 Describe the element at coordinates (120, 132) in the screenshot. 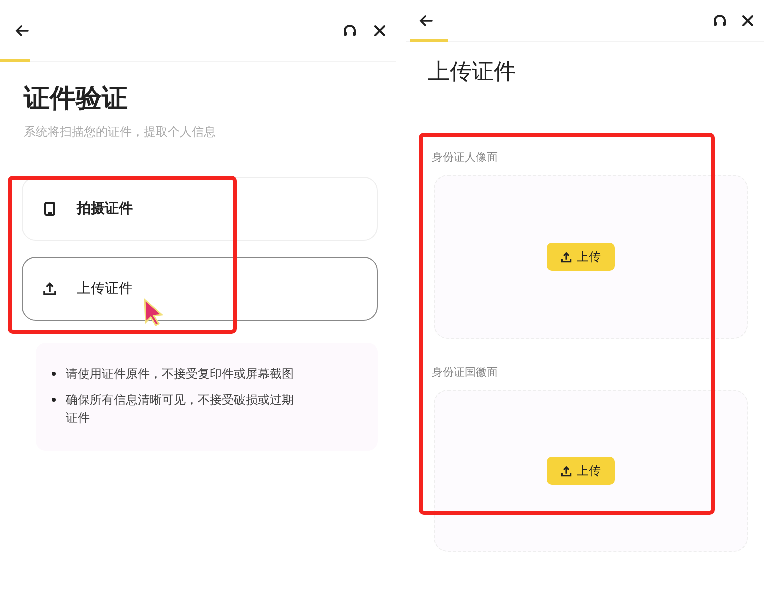

I see `page-subtitle: 系统将扫描您的证件，提取个人信息` at that location.